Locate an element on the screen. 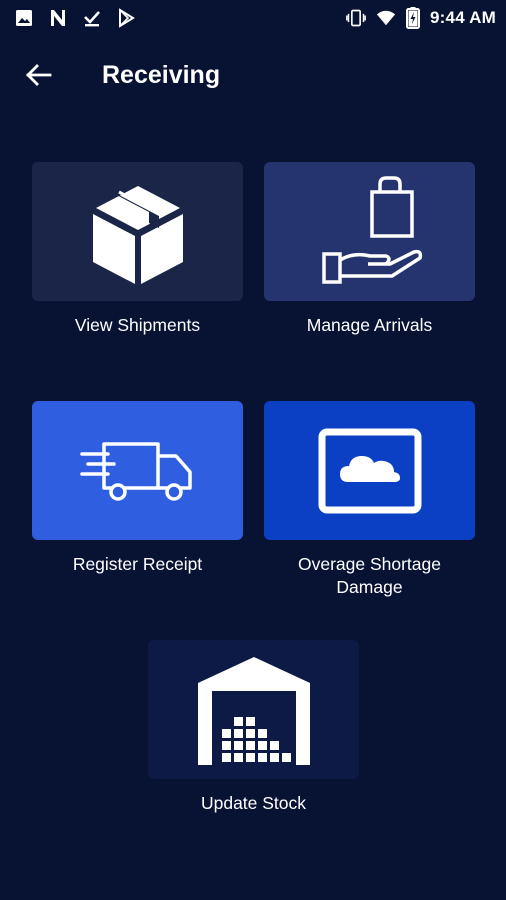  tile-label: Overage Shortage Damage is located at coordinates (369, 575).